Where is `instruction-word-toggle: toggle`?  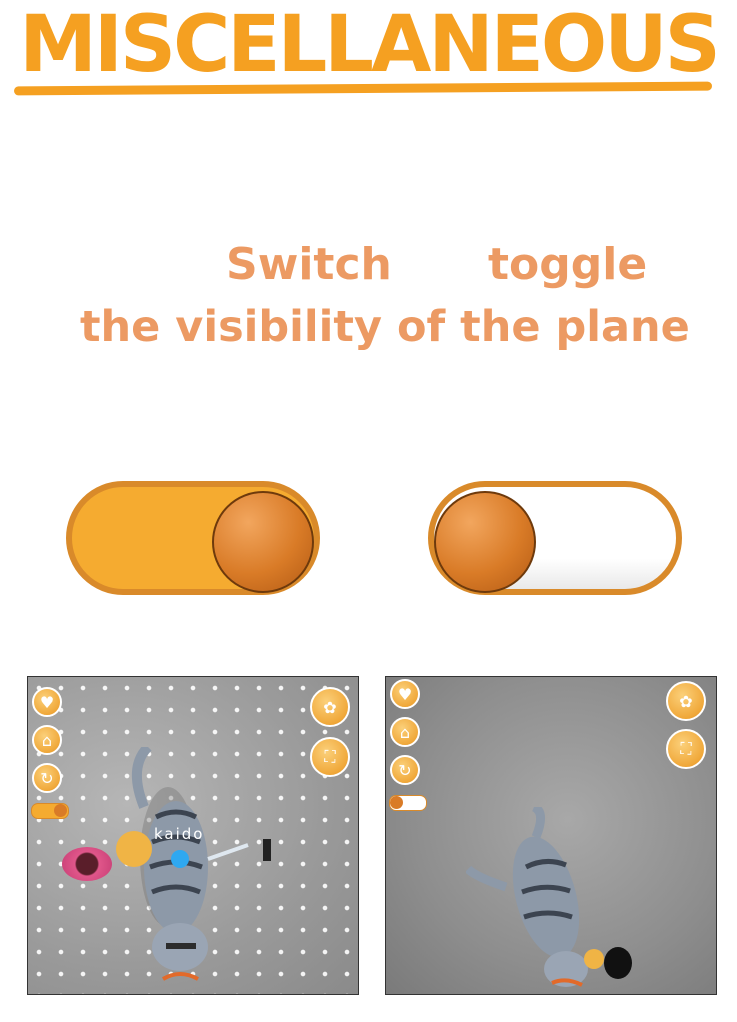 instruction-word-toggle: toggle is located at coordinates (568, 264).